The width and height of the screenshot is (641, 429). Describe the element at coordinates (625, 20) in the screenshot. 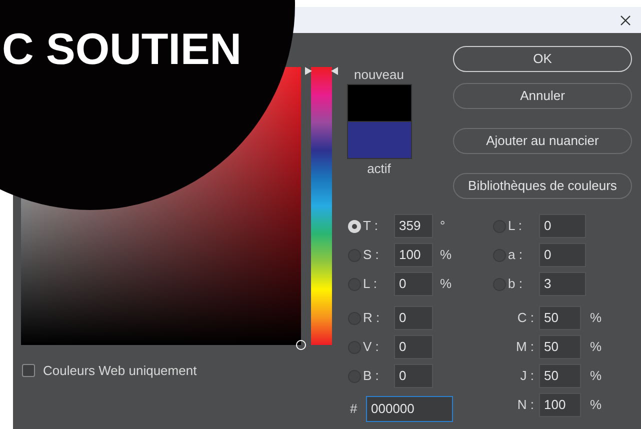

I see `close-icon` at that location.